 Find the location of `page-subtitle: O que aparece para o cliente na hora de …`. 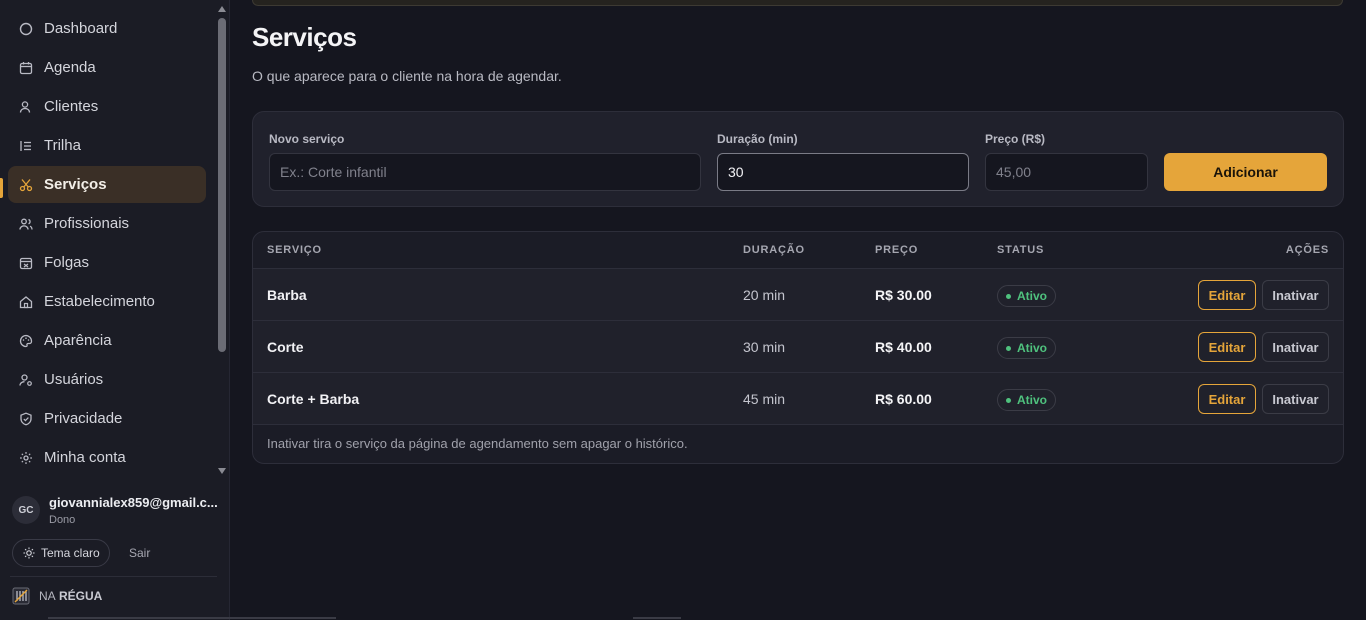

page-subtitle: O que aparece para o cliente na hora de … is located at coordinates (407, 76).